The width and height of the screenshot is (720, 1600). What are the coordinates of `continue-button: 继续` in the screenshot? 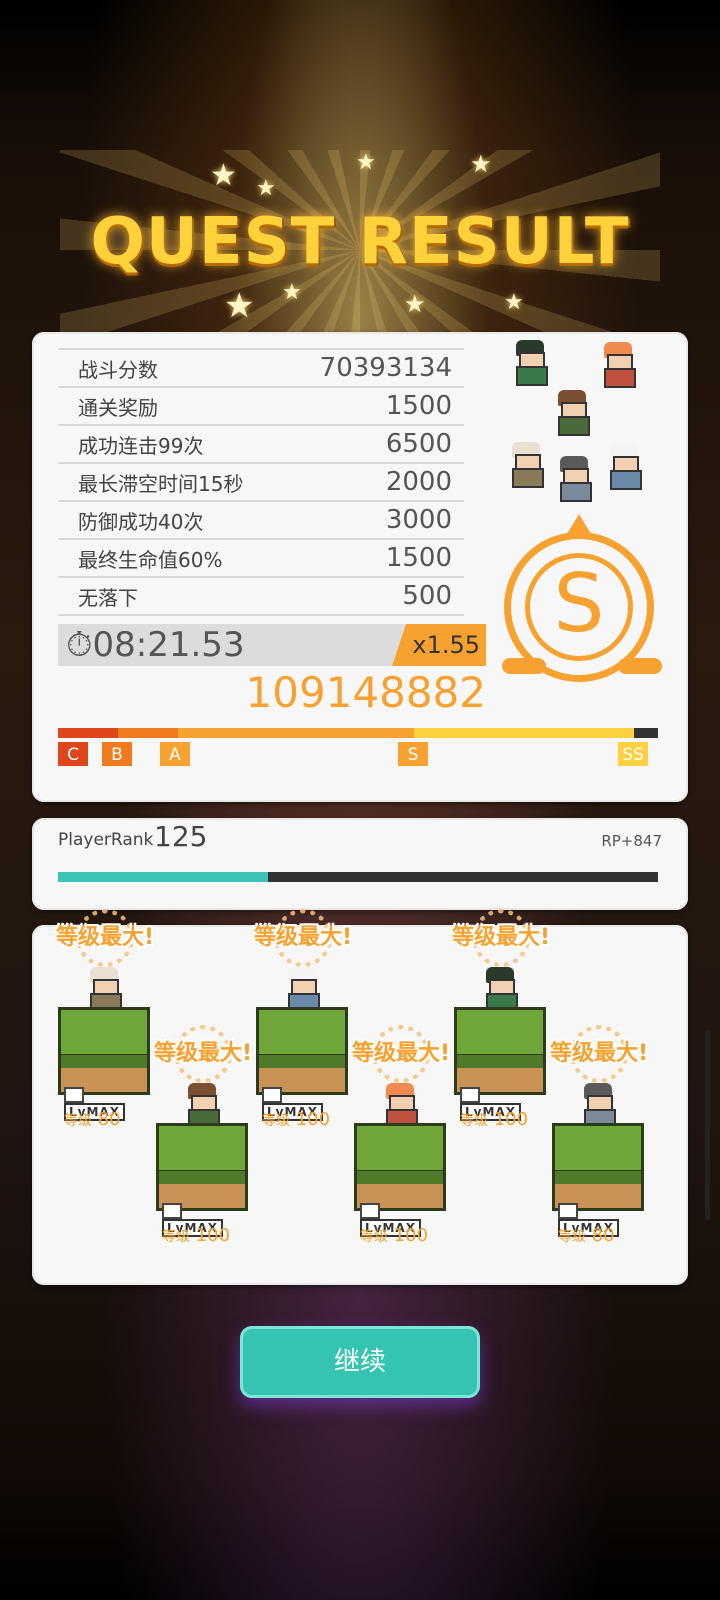 It's located at (360, 1362).